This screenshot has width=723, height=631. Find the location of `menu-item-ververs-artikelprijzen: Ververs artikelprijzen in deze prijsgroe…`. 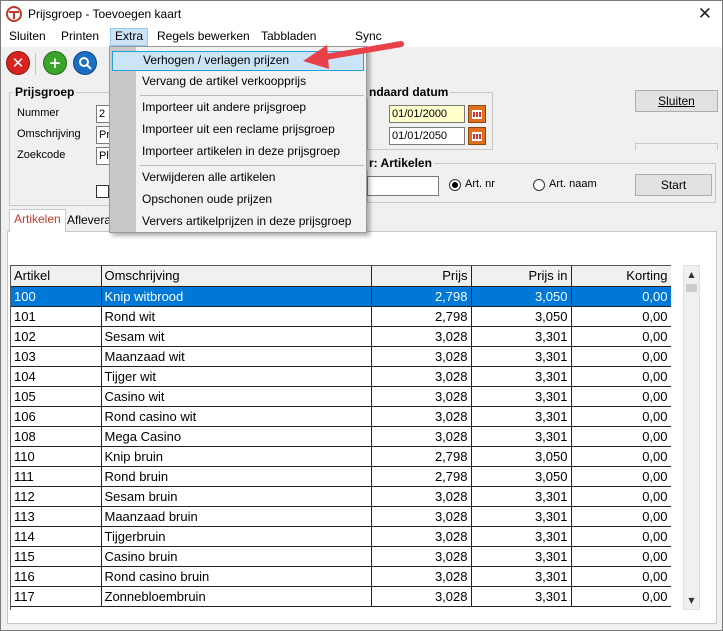

menu-item-ververs-artikelprijzen: Ververs artikelprijzen in deze prijsgroe… is located at coordinates (238, 222).